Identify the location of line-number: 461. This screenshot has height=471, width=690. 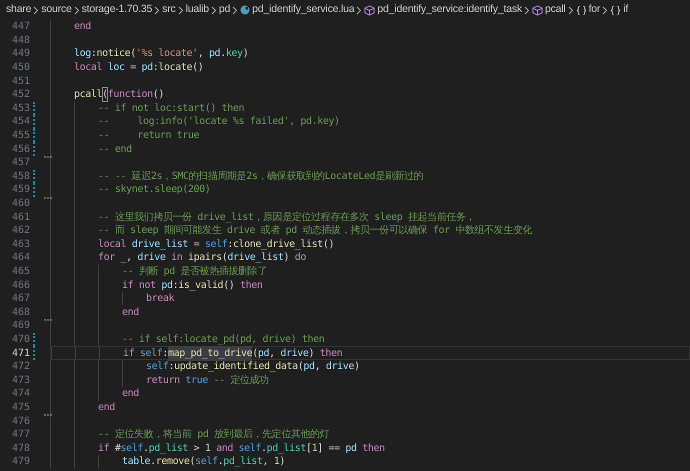
(20, 217).